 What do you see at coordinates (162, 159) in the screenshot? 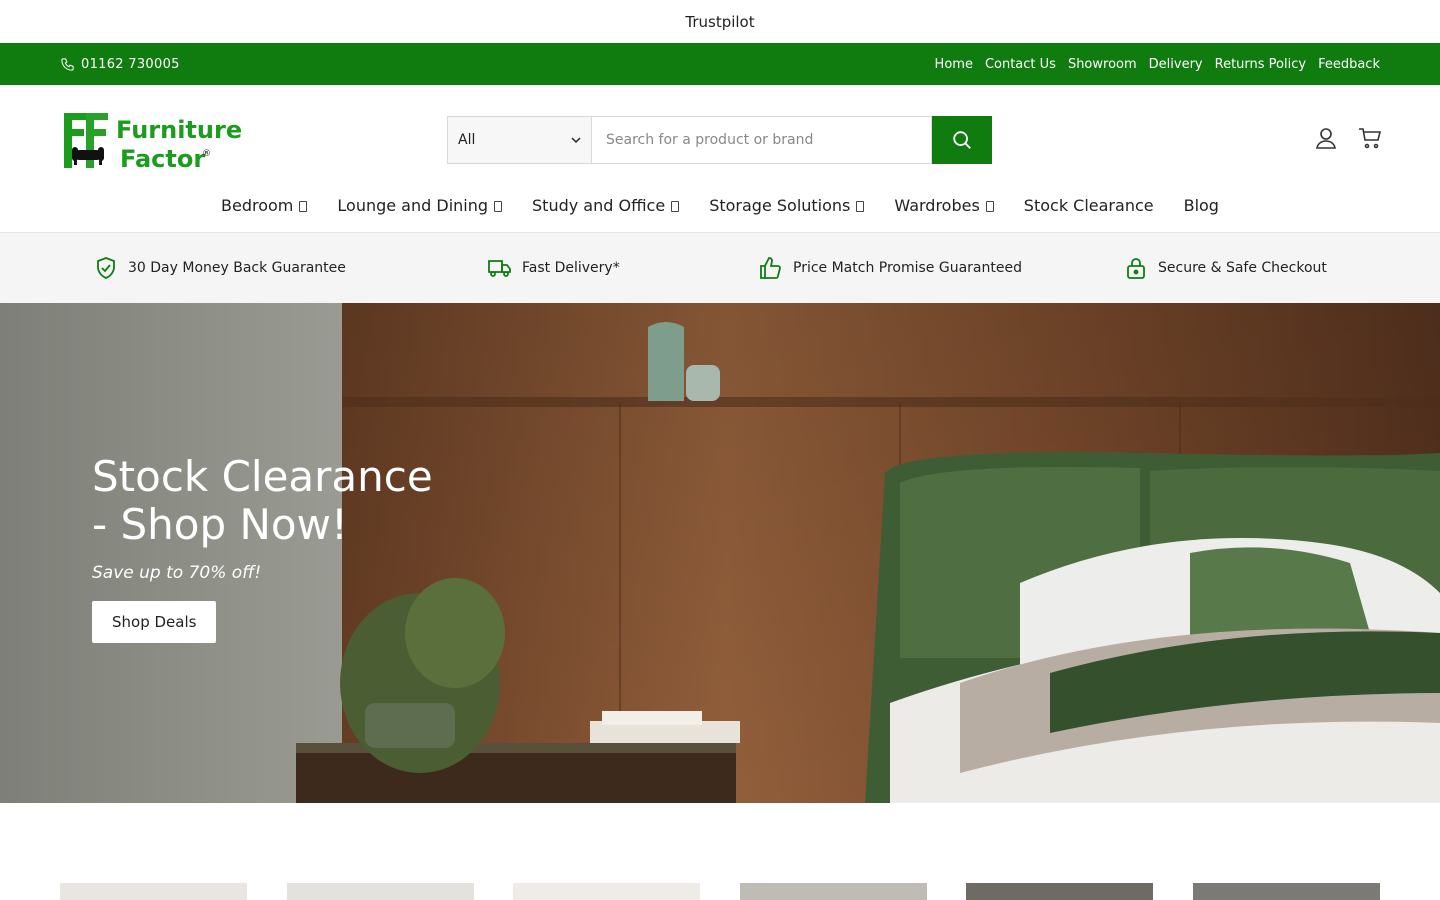
I see `logo-text-line2: Factor` at bounding box center [162, 159].